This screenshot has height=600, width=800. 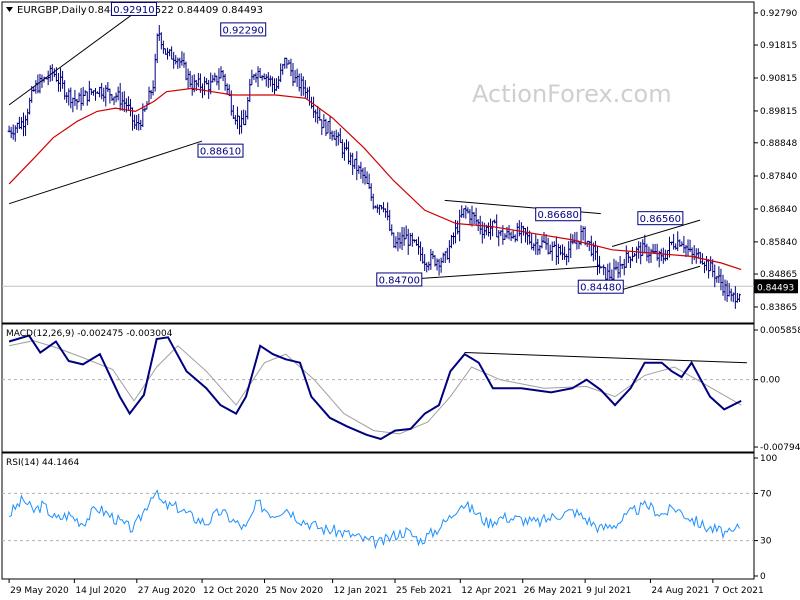 What do you see at coordinates (777, 389) in the screenshot?
I see `macd-axis: 0.005858 0.00 -0.007945` at bounding box center [777, 389].